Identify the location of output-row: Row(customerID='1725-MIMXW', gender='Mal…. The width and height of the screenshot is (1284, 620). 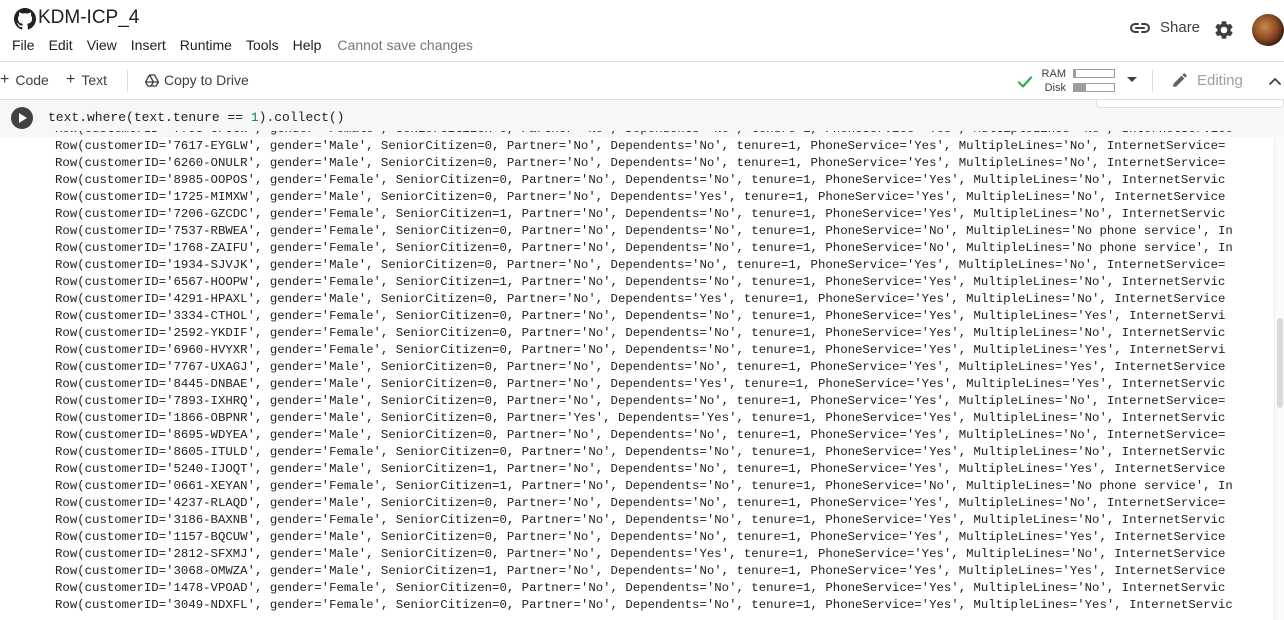
(640, 197).